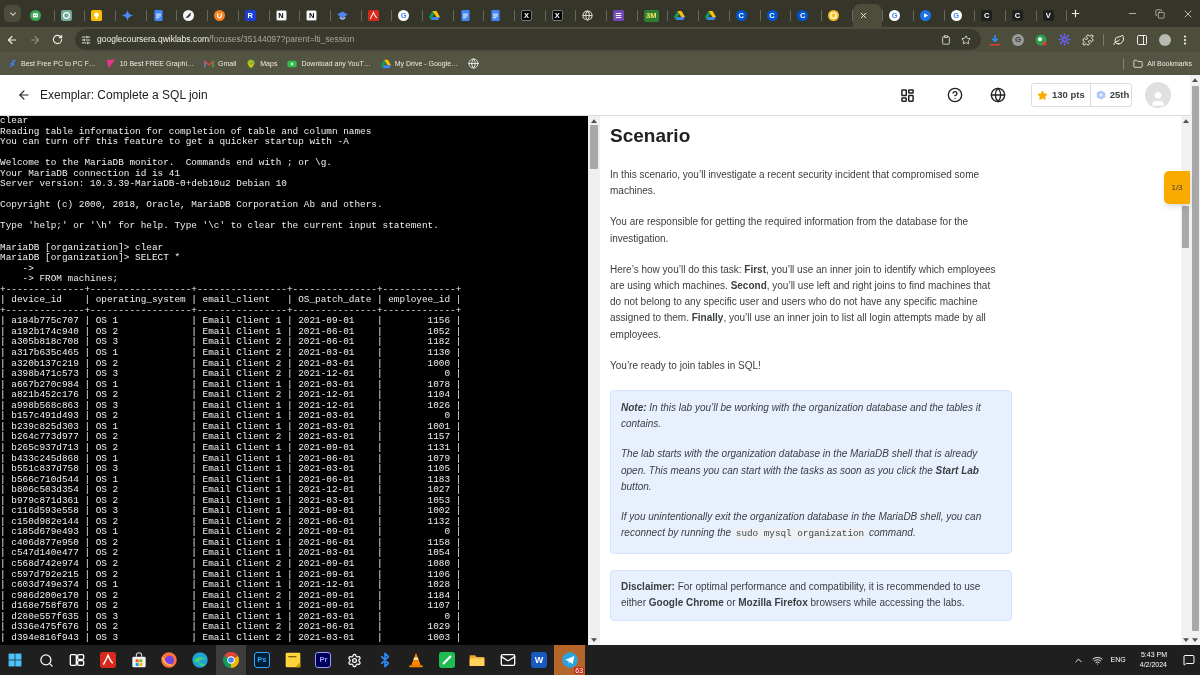 The width and height of the screenshot is (1200, 675). What do you see at coordinates (231, 616) in the screenshot?
I see `terminal-line: | d280e557f635 | OS 3 | Email Client 1 | 2021-03-01 | 0 |` at bounding box center [231, 616].